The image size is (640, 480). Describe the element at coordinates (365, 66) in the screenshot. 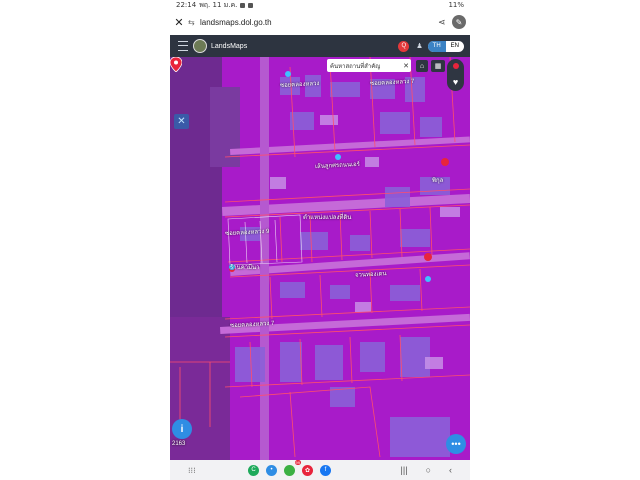

I see `search-input: ค้นหาสถานที่สำคัญ` at that location.